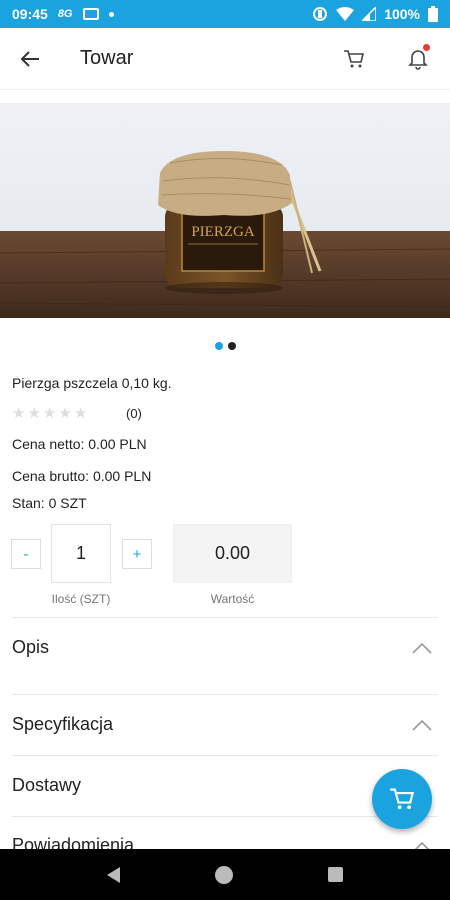  I want to click on battery-level: 100%, so click(402, 14).